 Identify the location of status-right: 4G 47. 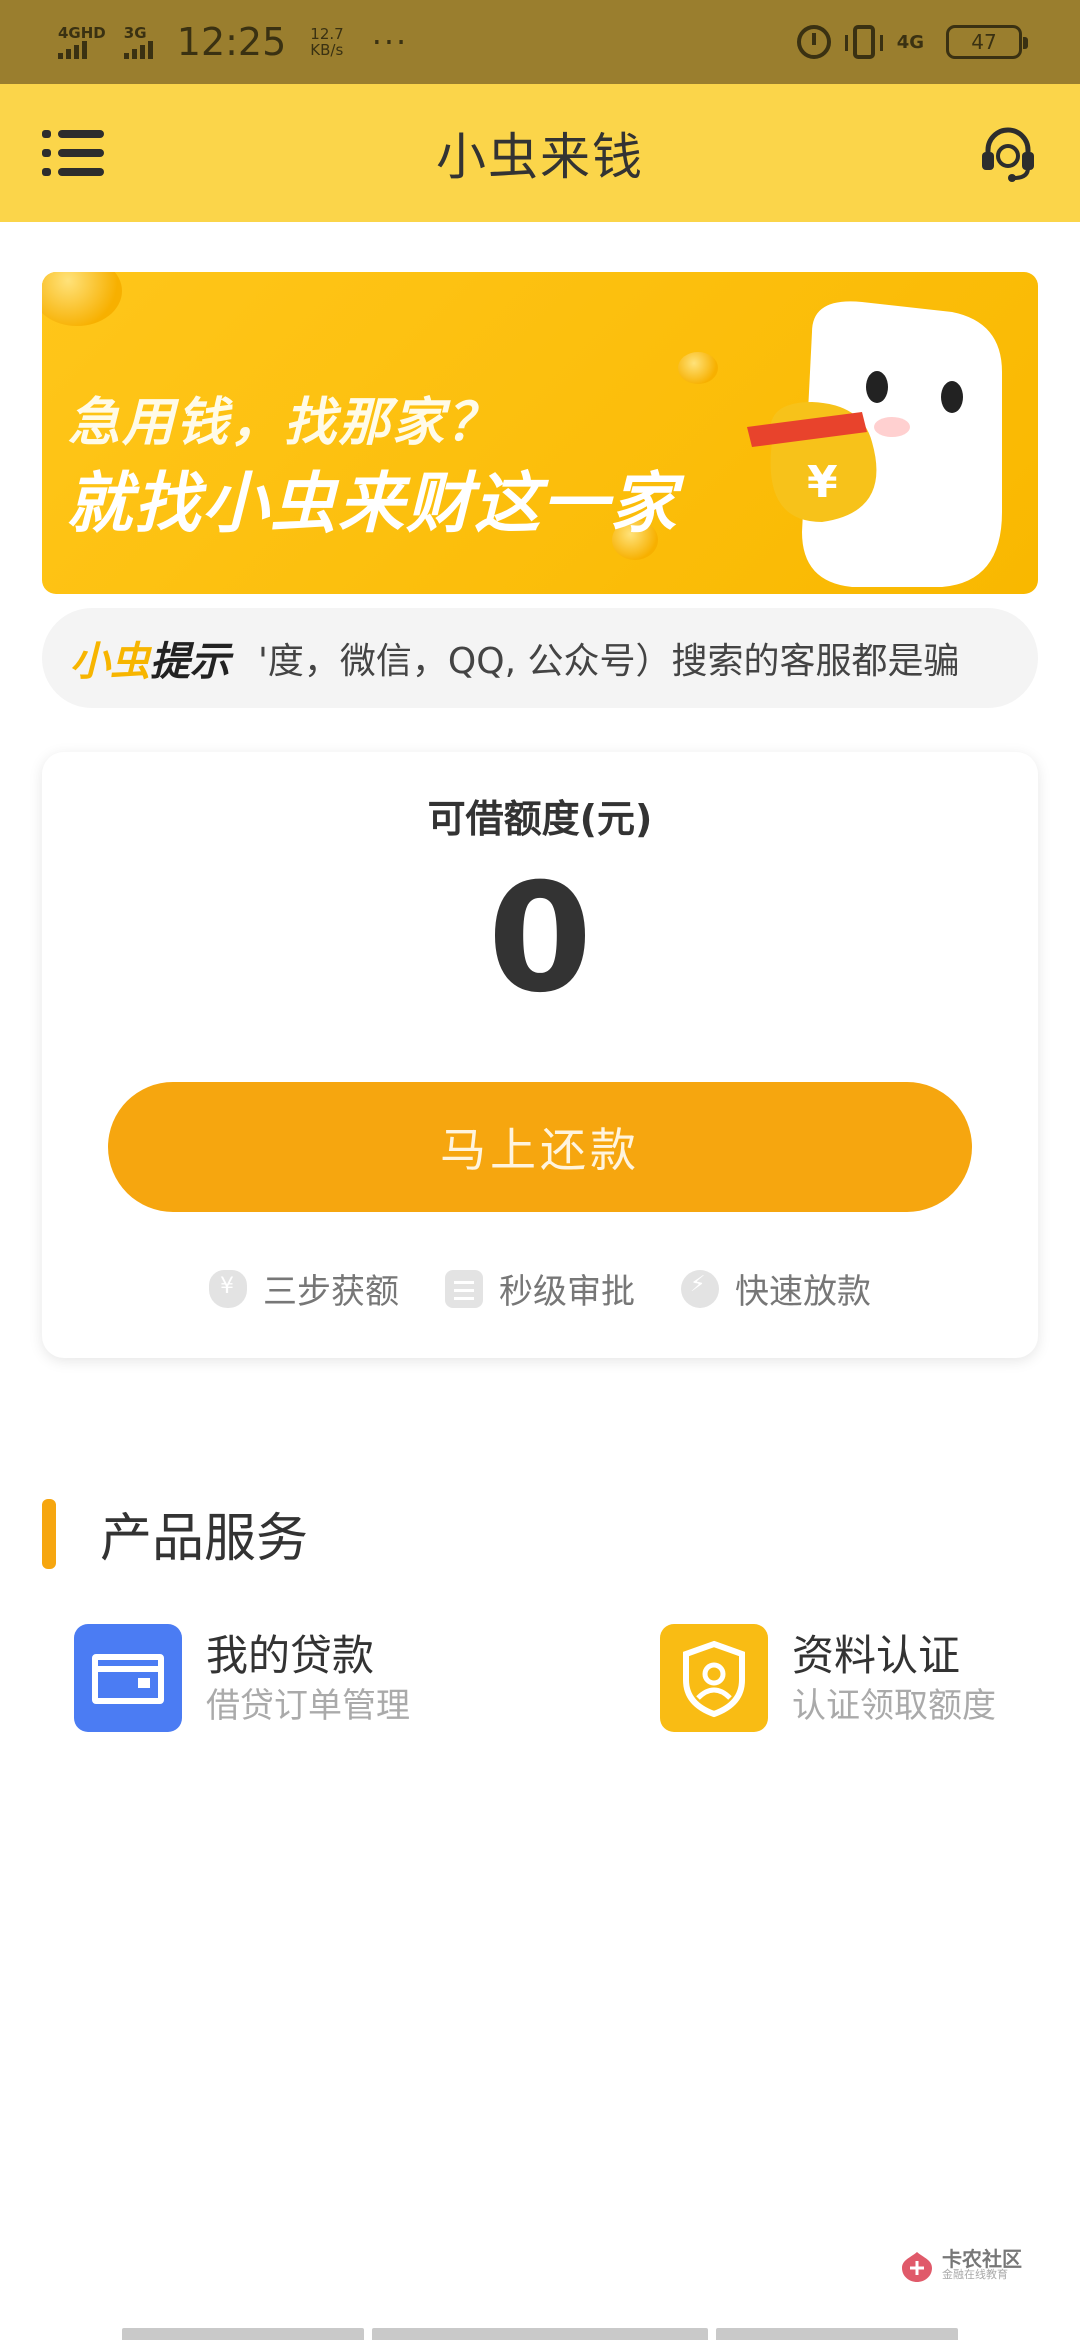
(912, 42).